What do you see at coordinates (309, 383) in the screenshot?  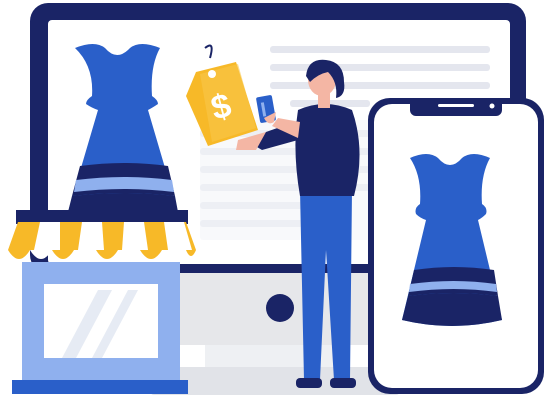 I see `woman-shoe-left` at bounding box center [309, 383].